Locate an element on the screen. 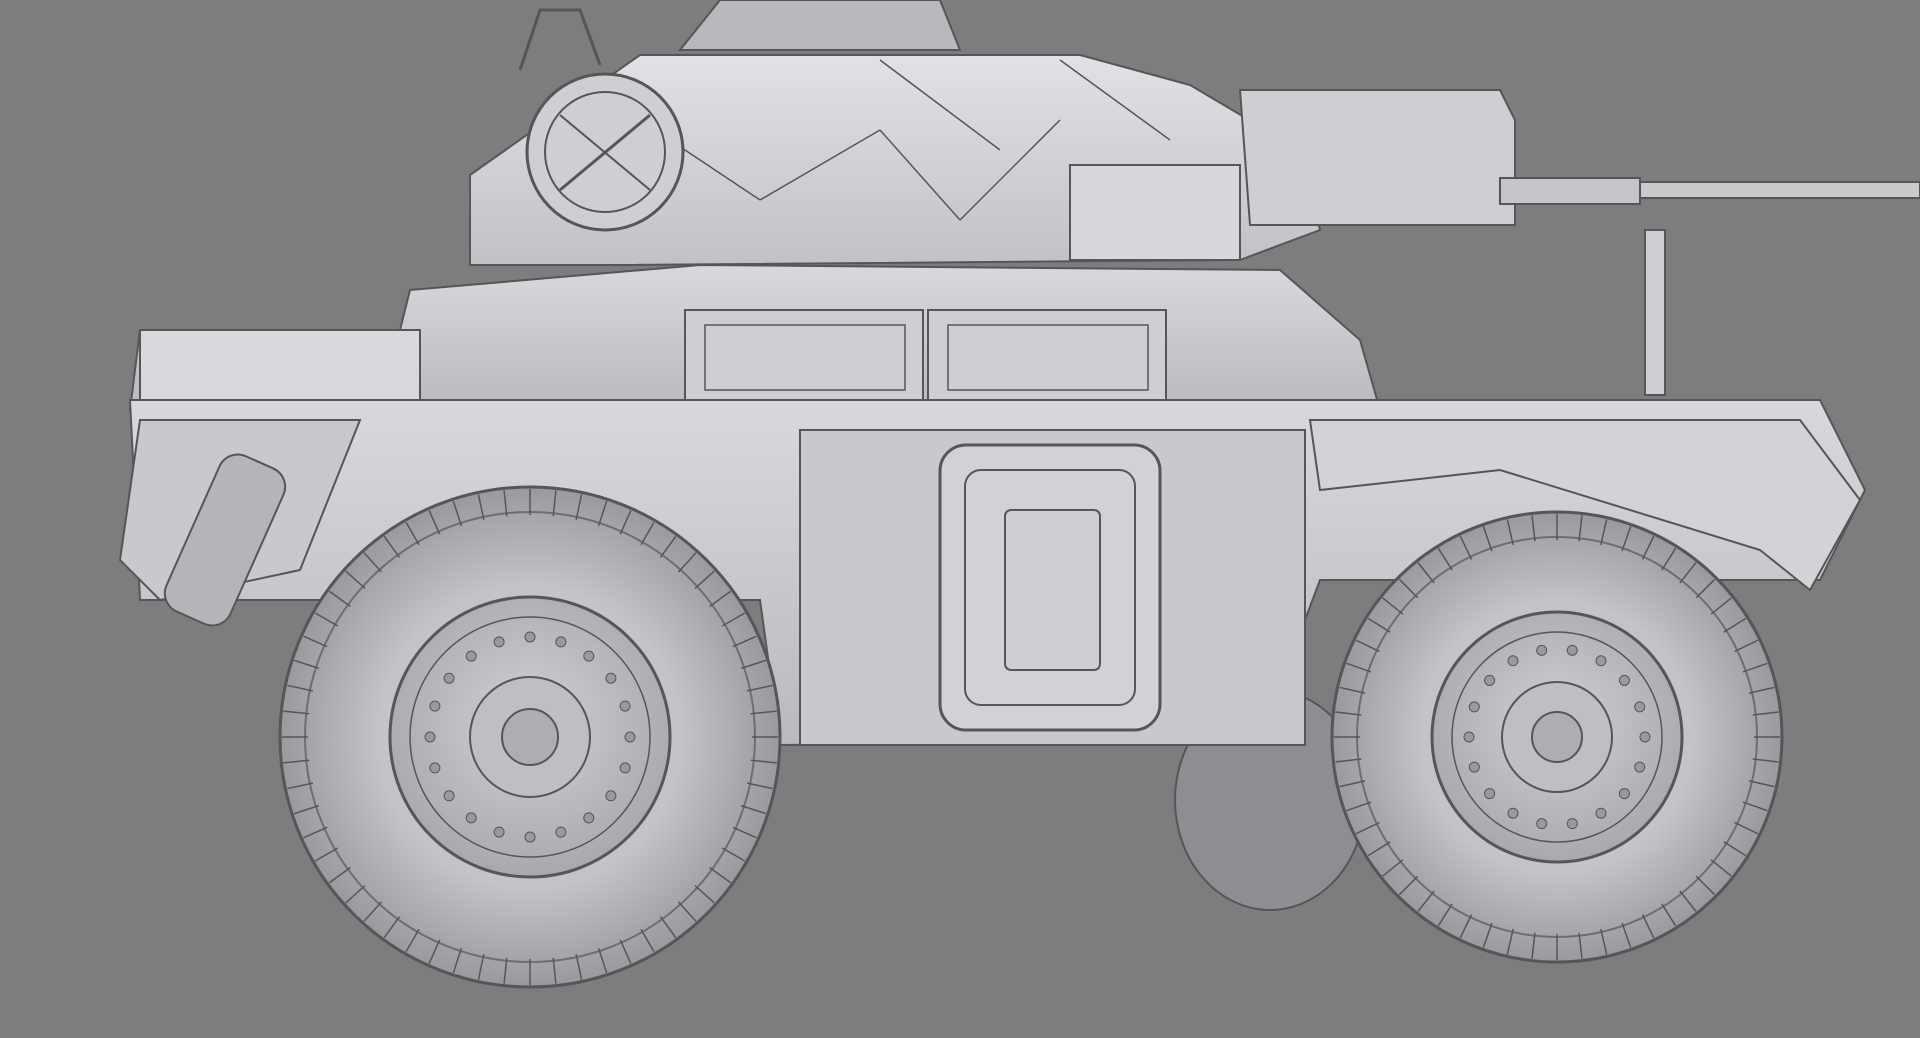  cable-reel is located at coordinates (605, 152).